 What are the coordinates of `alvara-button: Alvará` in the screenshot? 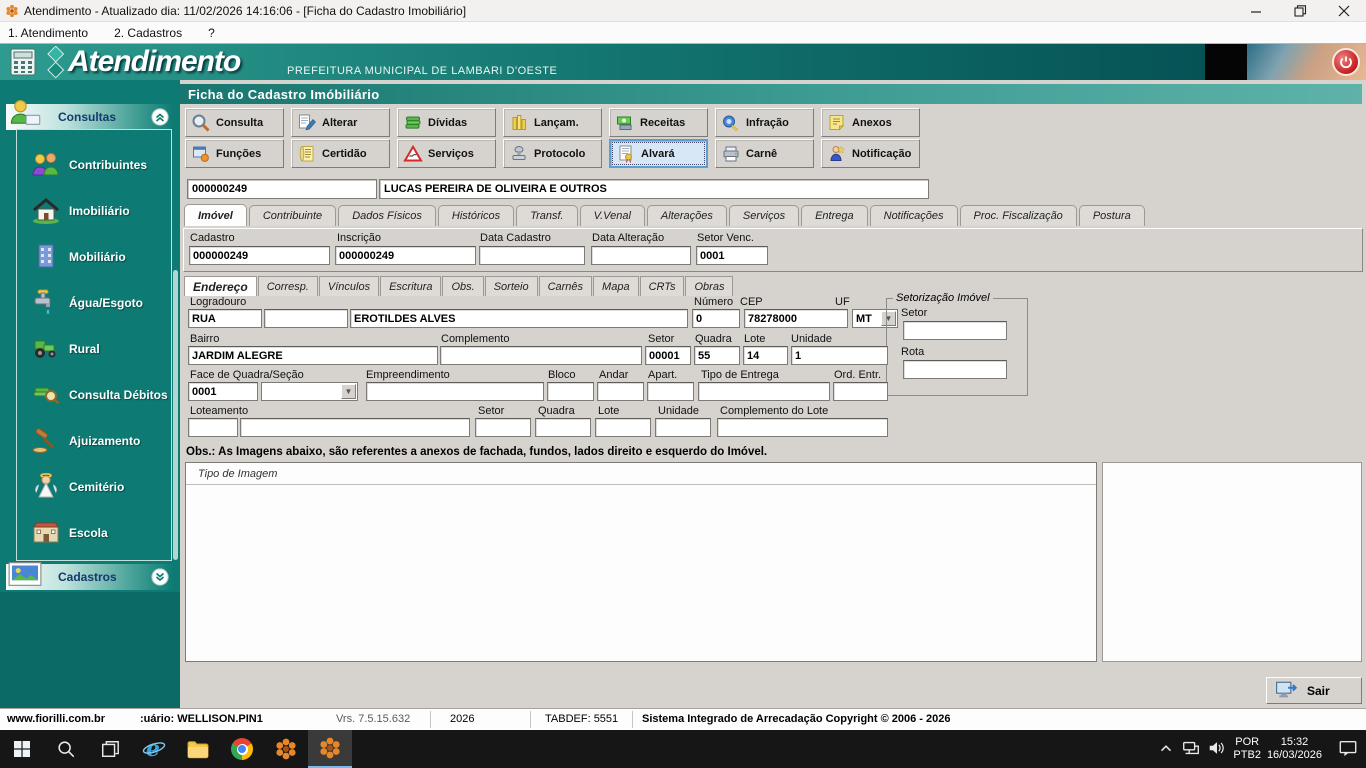 It's located at (658, 153).